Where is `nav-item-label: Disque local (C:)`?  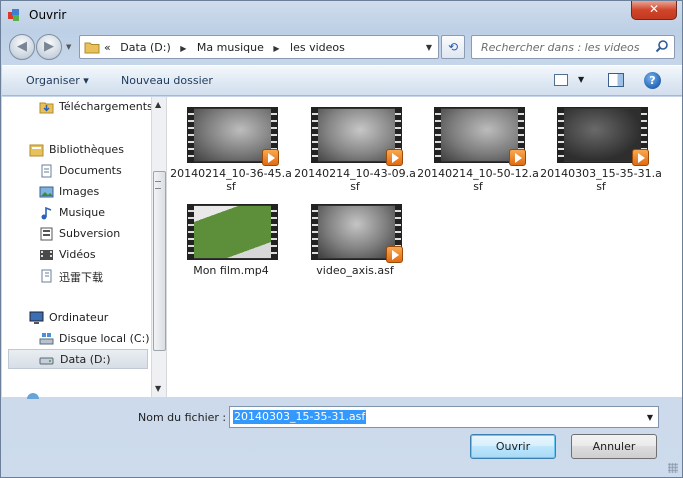 nav-item-label: Disque local (C:) is located at coordinates (104, 338).